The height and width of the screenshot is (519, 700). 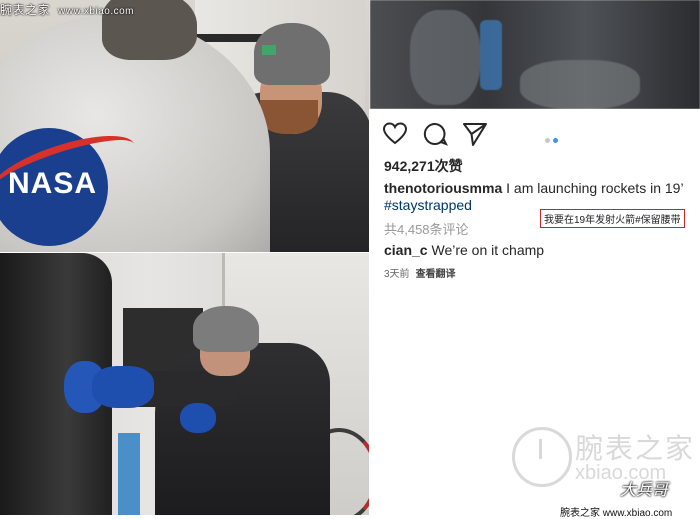 I want to click on watch-logo-icon, so click(x=542, y=457).